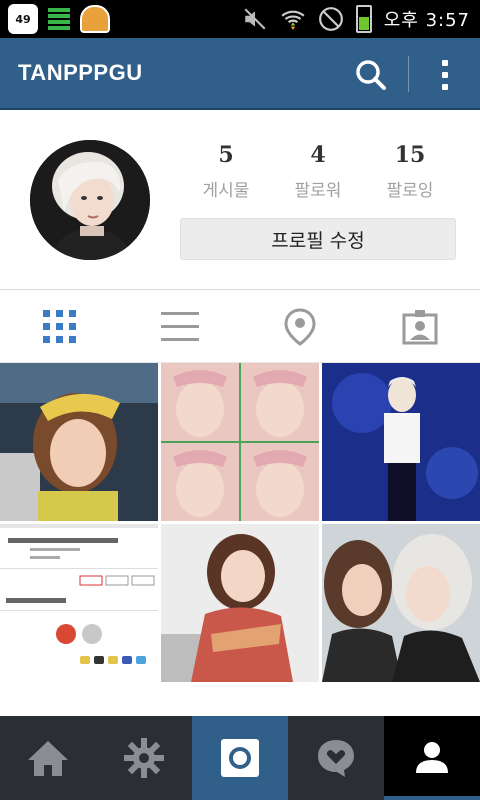 This screenshot has height=800, width=480. I want to click on bottom-nav, so click(240, 758).